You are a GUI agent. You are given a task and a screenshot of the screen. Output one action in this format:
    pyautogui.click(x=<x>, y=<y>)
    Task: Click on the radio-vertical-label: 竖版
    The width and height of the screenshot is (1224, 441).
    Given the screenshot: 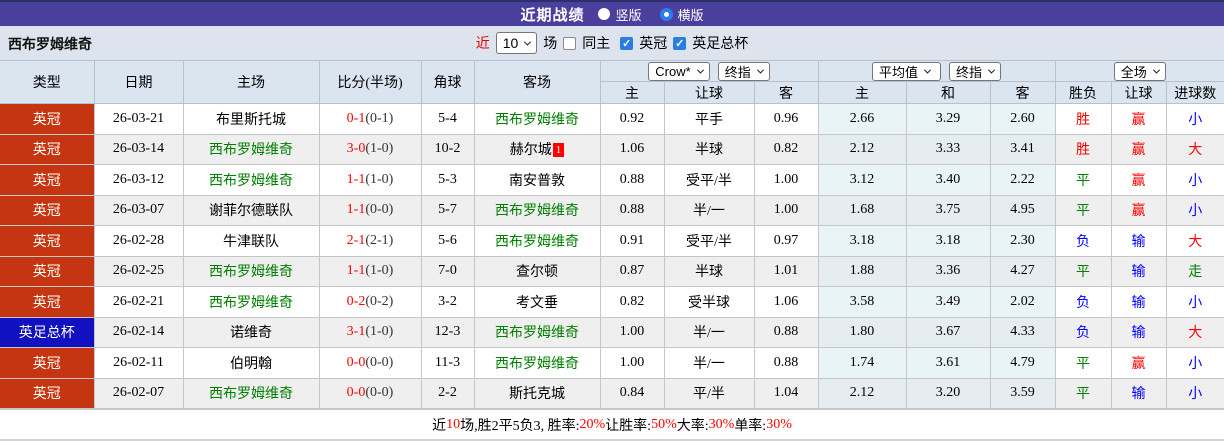 What is the action you would take?
    pyautogui.click(x=628, y=14)
    